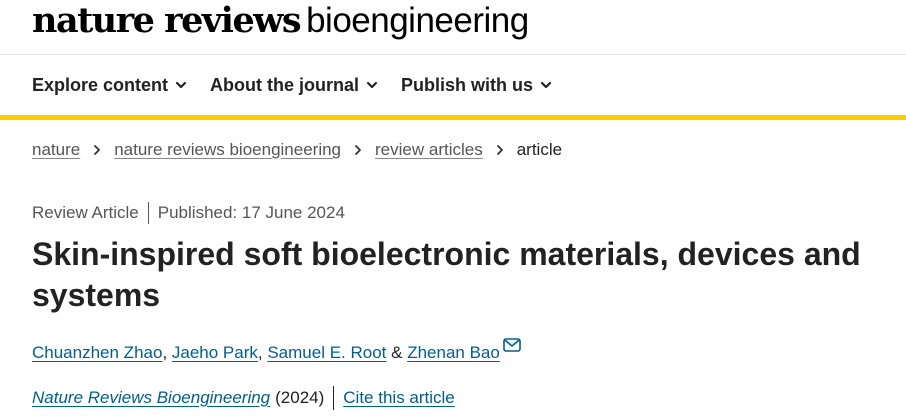  Describe the element at coordinates (512, 345) in the screenshot. I see `email-icon` at that location.